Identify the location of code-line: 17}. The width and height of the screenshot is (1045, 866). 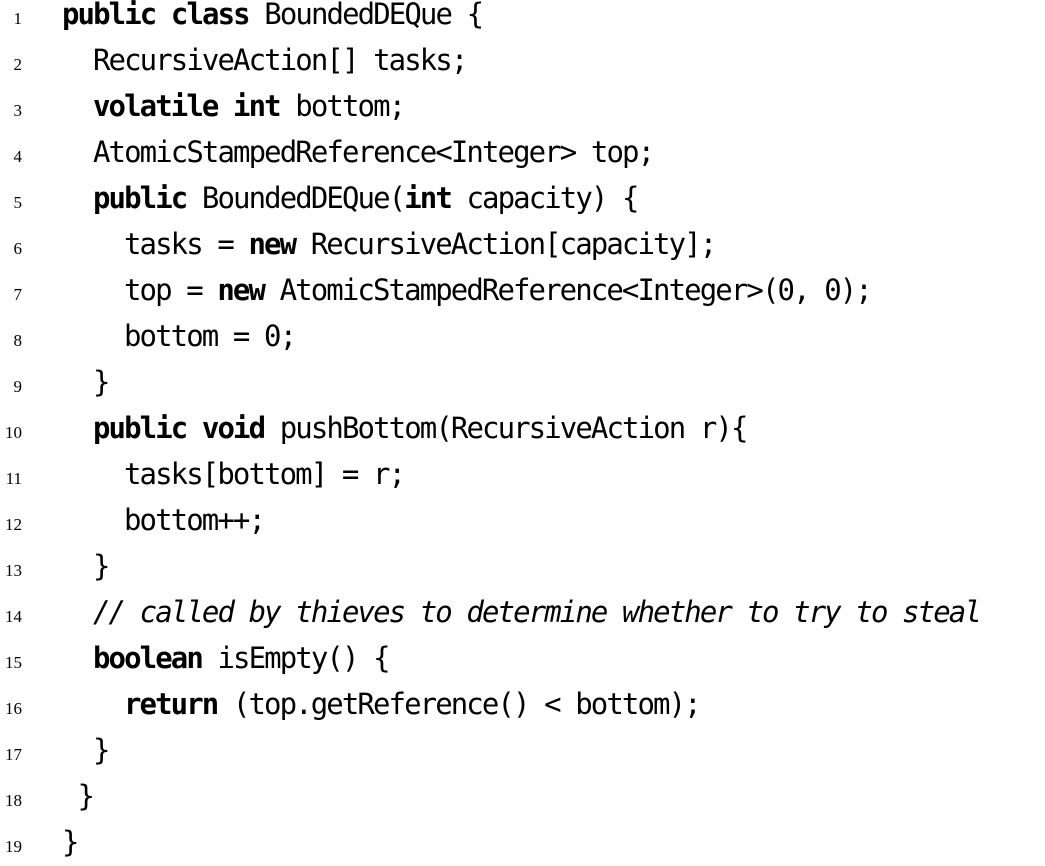
(522, 751).